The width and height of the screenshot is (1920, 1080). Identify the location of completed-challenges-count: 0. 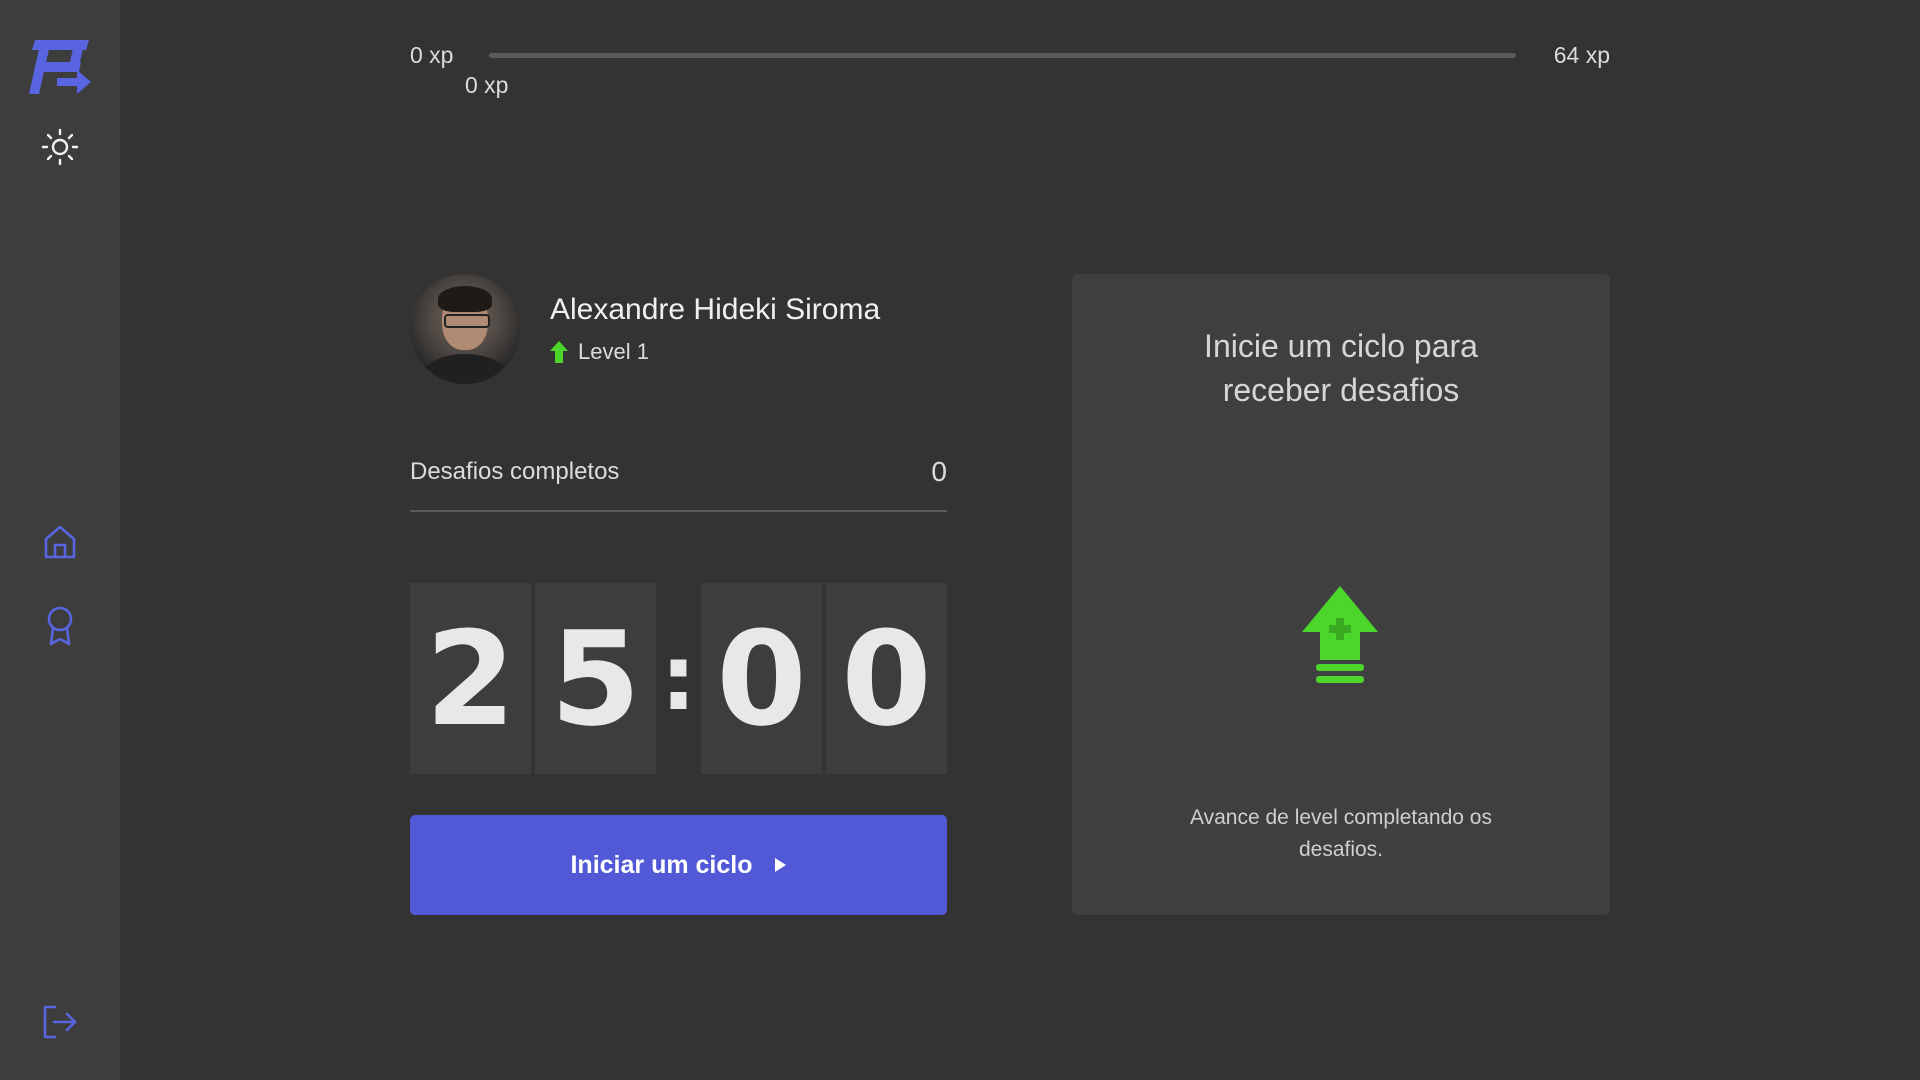
(939, 471).